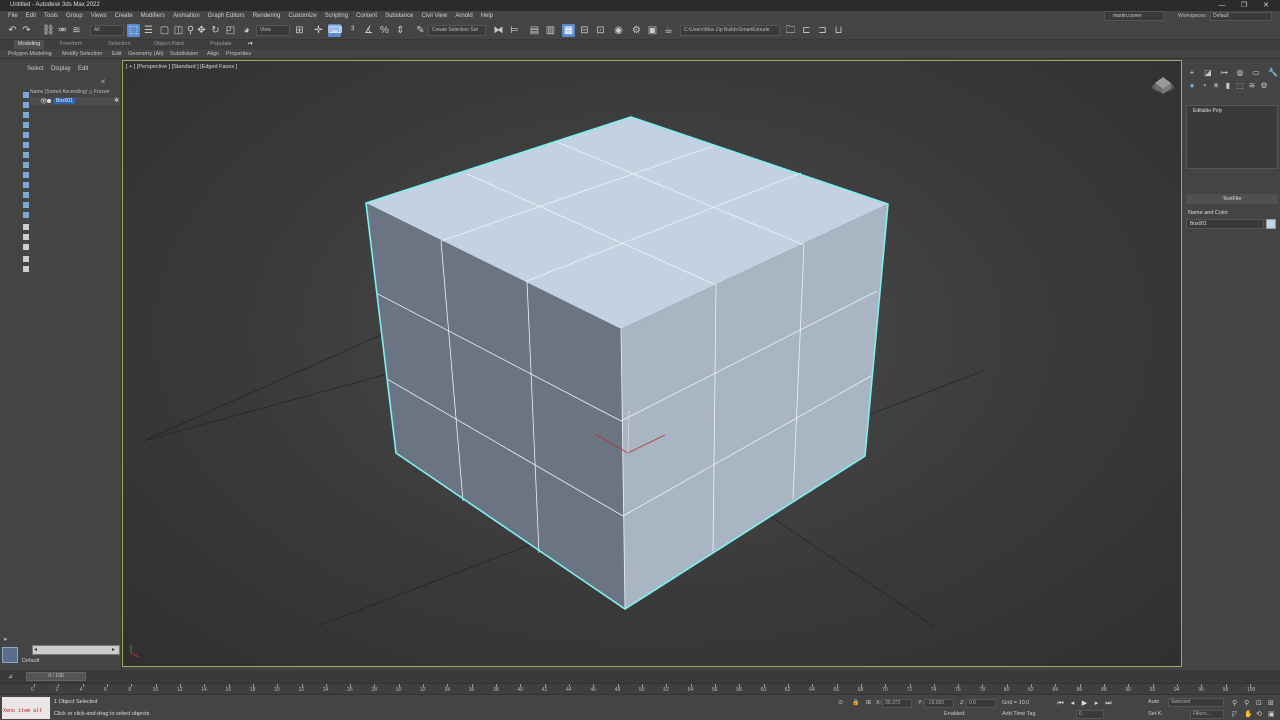 This screenshot has width=1280, height=720. I want to click on object-color-swatch, so click(1271, 224).